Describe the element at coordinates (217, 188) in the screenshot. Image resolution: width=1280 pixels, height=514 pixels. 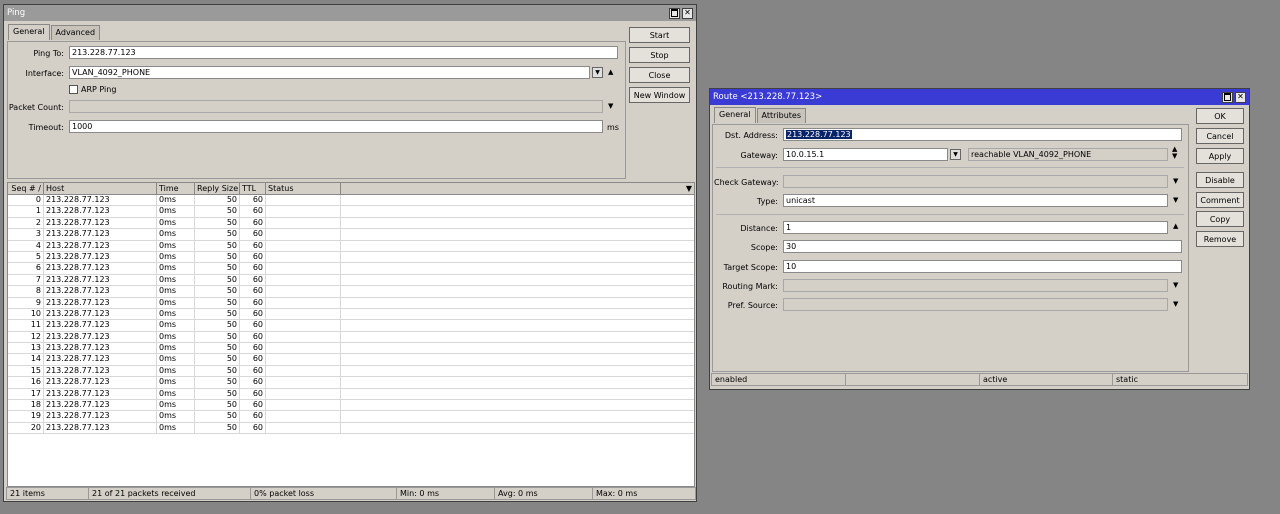
I see `col-reply-size: Reply Size` at that location.